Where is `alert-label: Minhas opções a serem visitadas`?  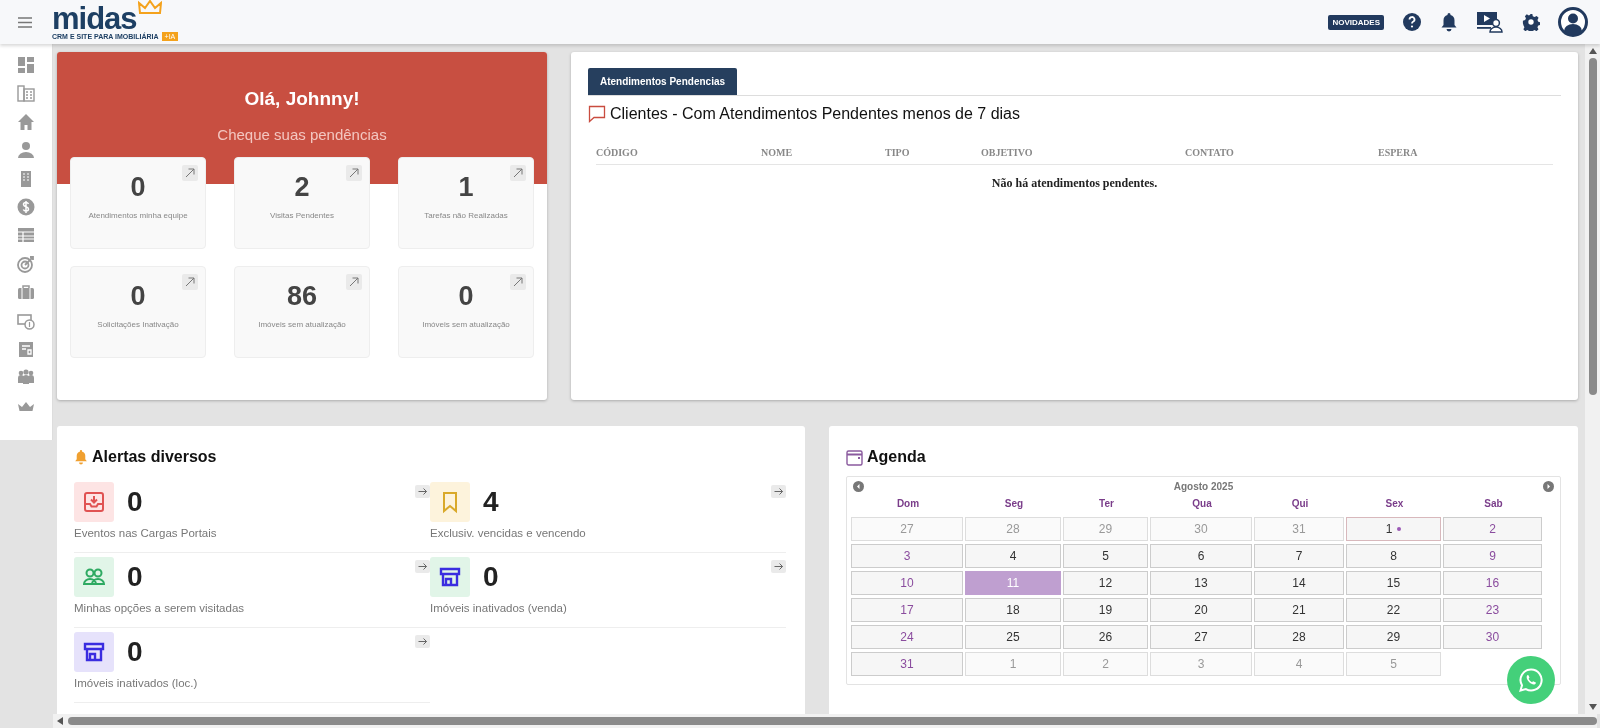 alert-label: Minhas opções a serem visitadas is located at coordinates (160, 608).